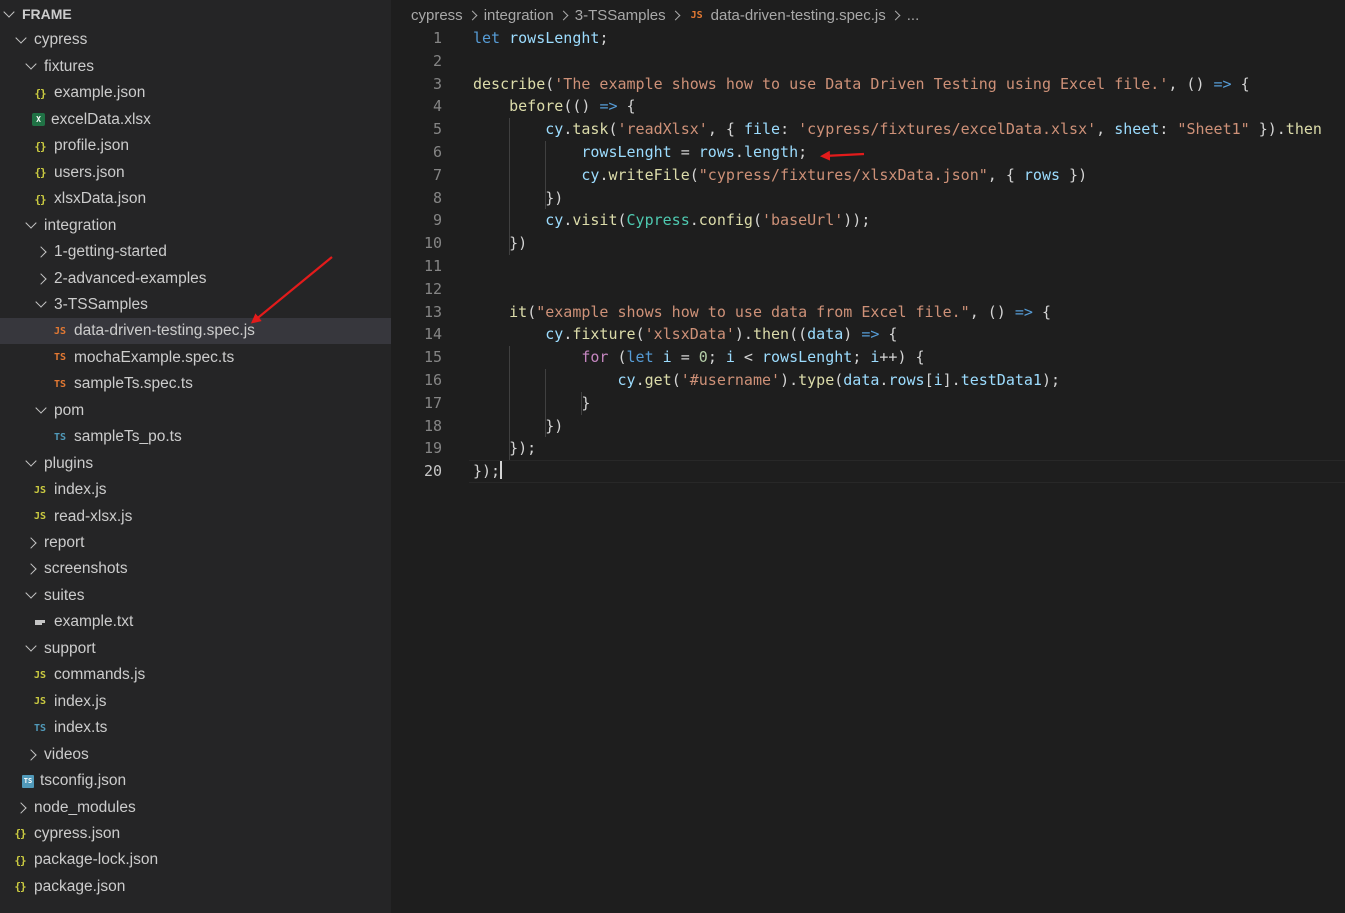 This screenshot has width=1345, height=913. What do you see at coordinates (100, 199) in the screenshot?
I see `tree-item-label: xlsxData.json` at bounding box center [100, 199].